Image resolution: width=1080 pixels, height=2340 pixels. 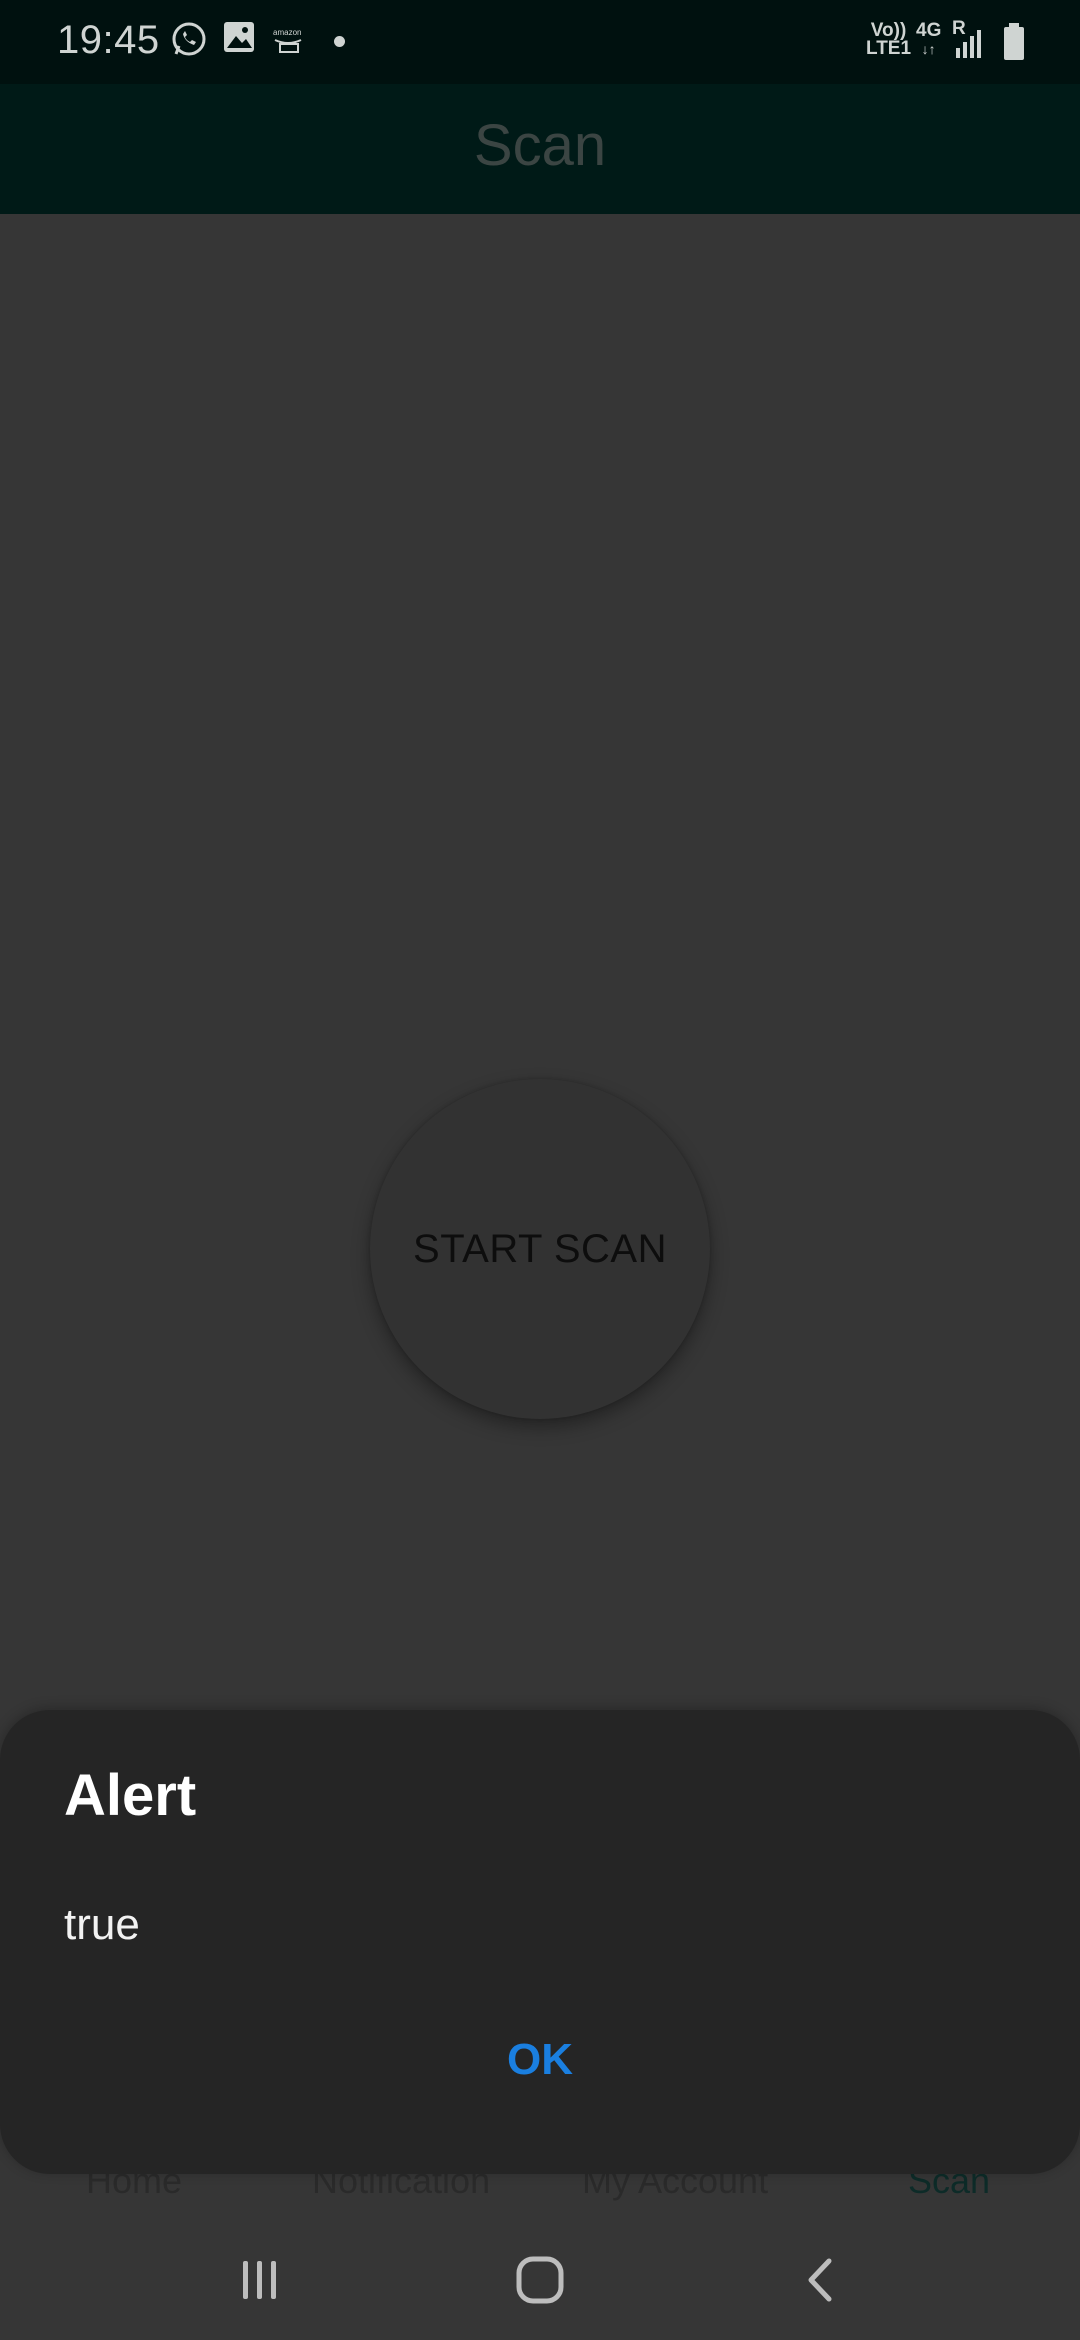 What do you see at coordinates (189, 41) in the screenshot?
I see `whatsapp-icon` at bounding box center [189, 41].